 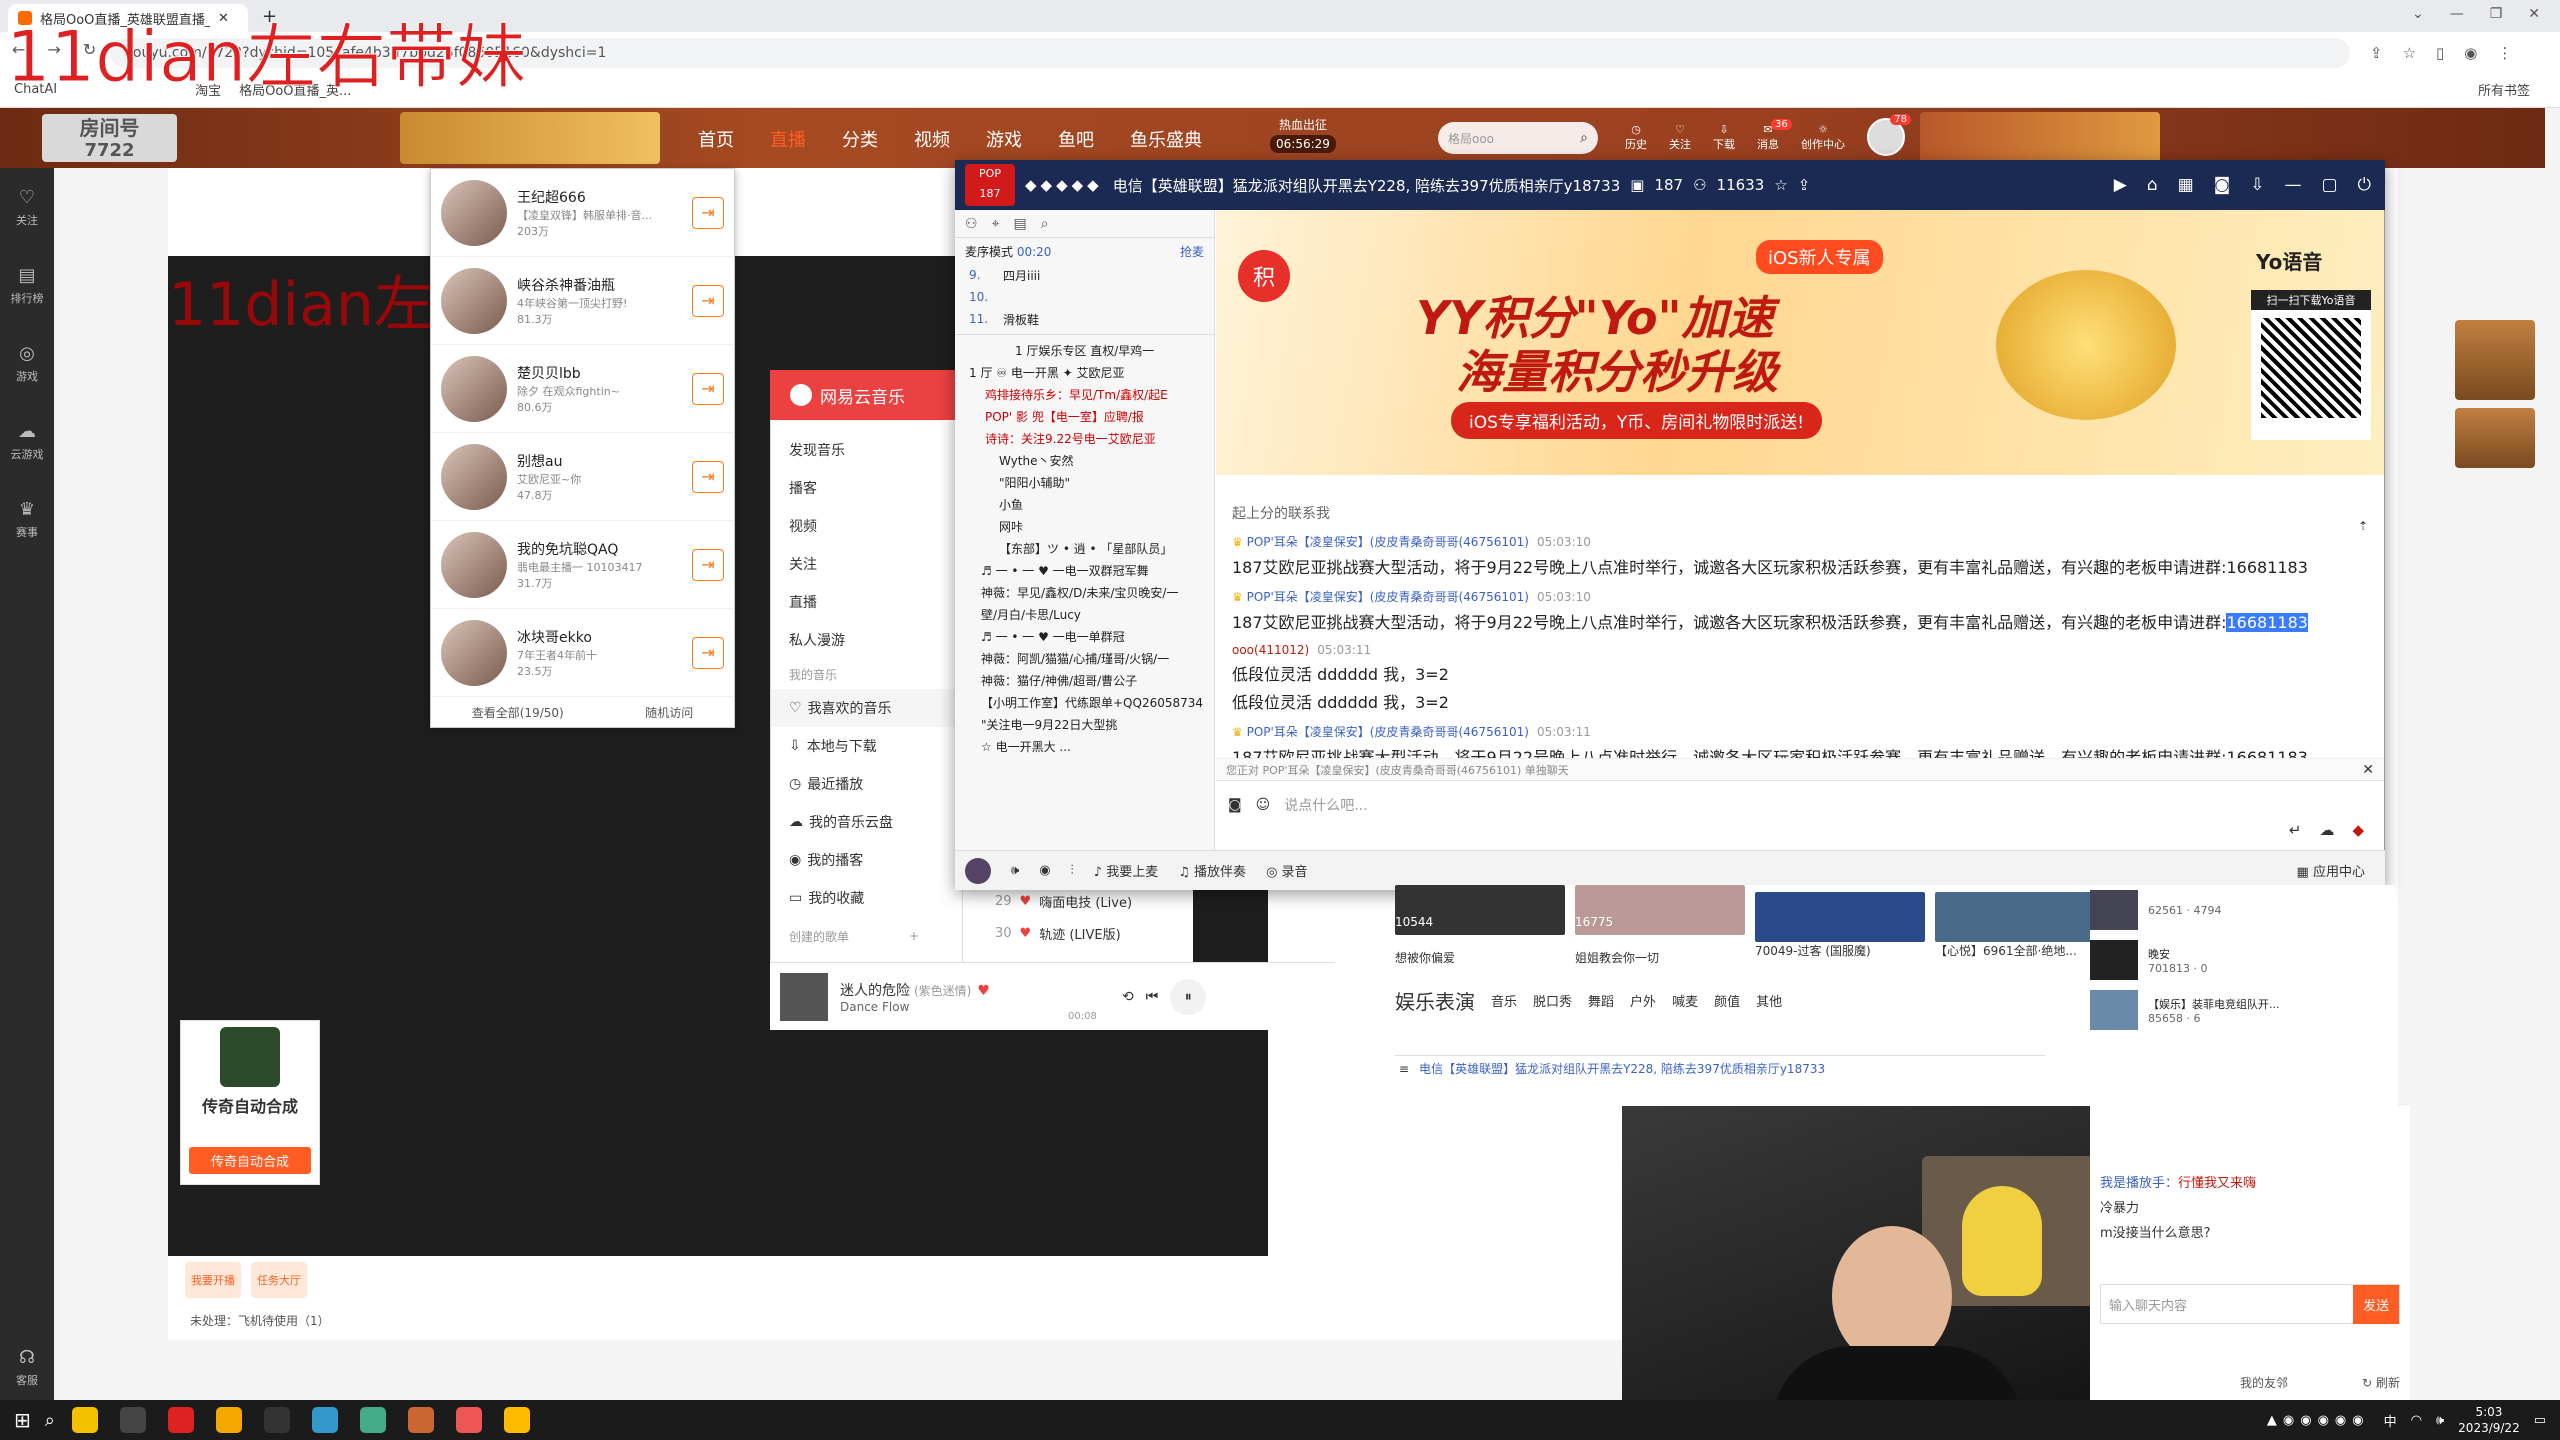 What do you see at coordinates (582, 389) in the screenshot?
I see `friend-item: 楚贝贝lbb 除夕 在观众fightin~ 80.6万 ⇥` at bounding box center [582, 389].